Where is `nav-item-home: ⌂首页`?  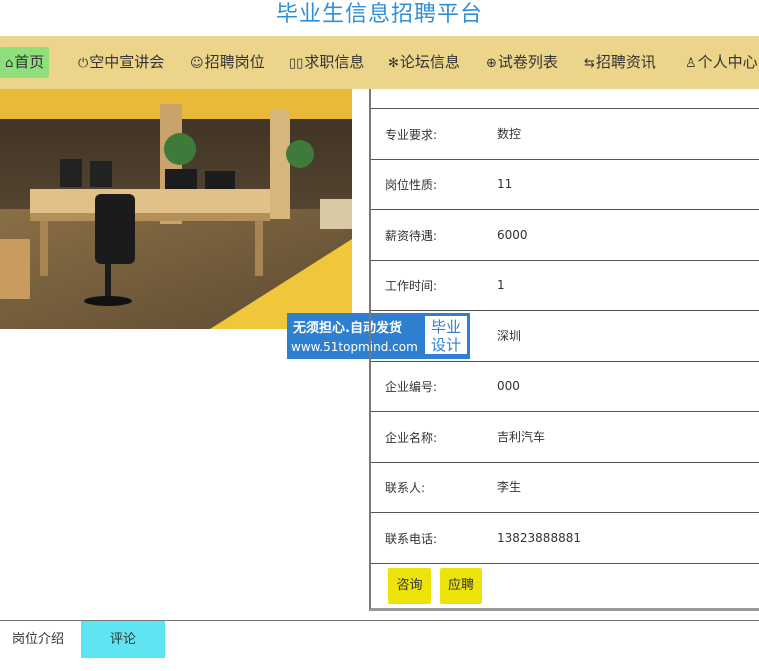
nav-item-home: ⌂首页 is located at coordinates (25, 62).